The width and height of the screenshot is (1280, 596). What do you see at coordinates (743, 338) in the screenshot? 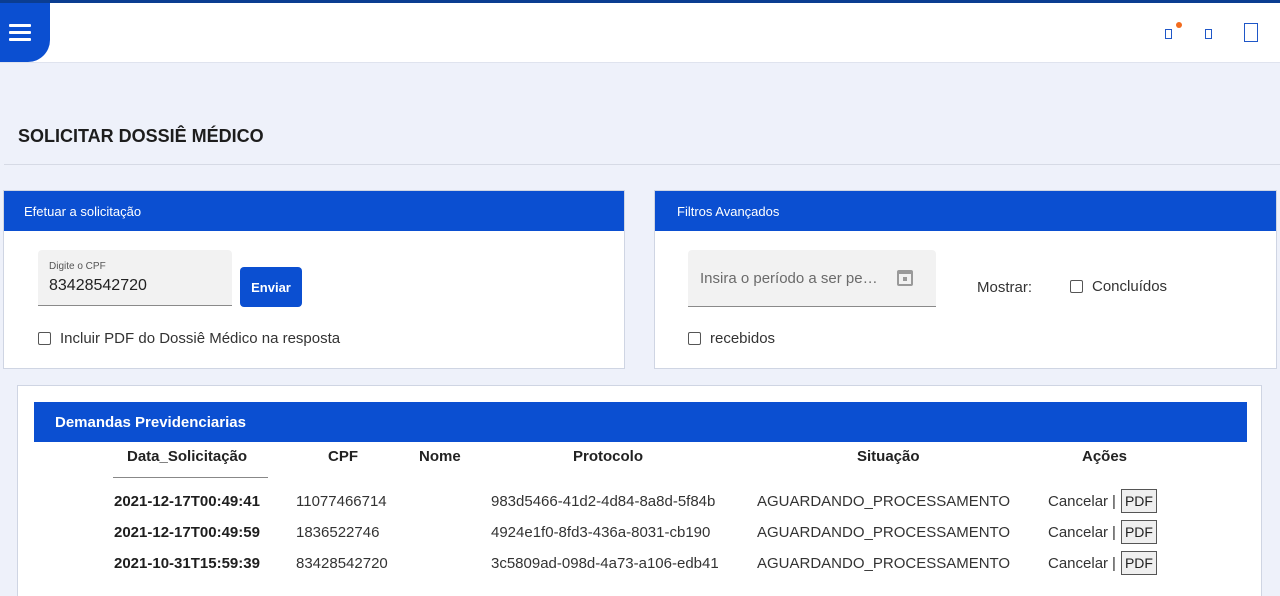
I see `recebidos-label: recebidos` at bounding box center [743, 338].